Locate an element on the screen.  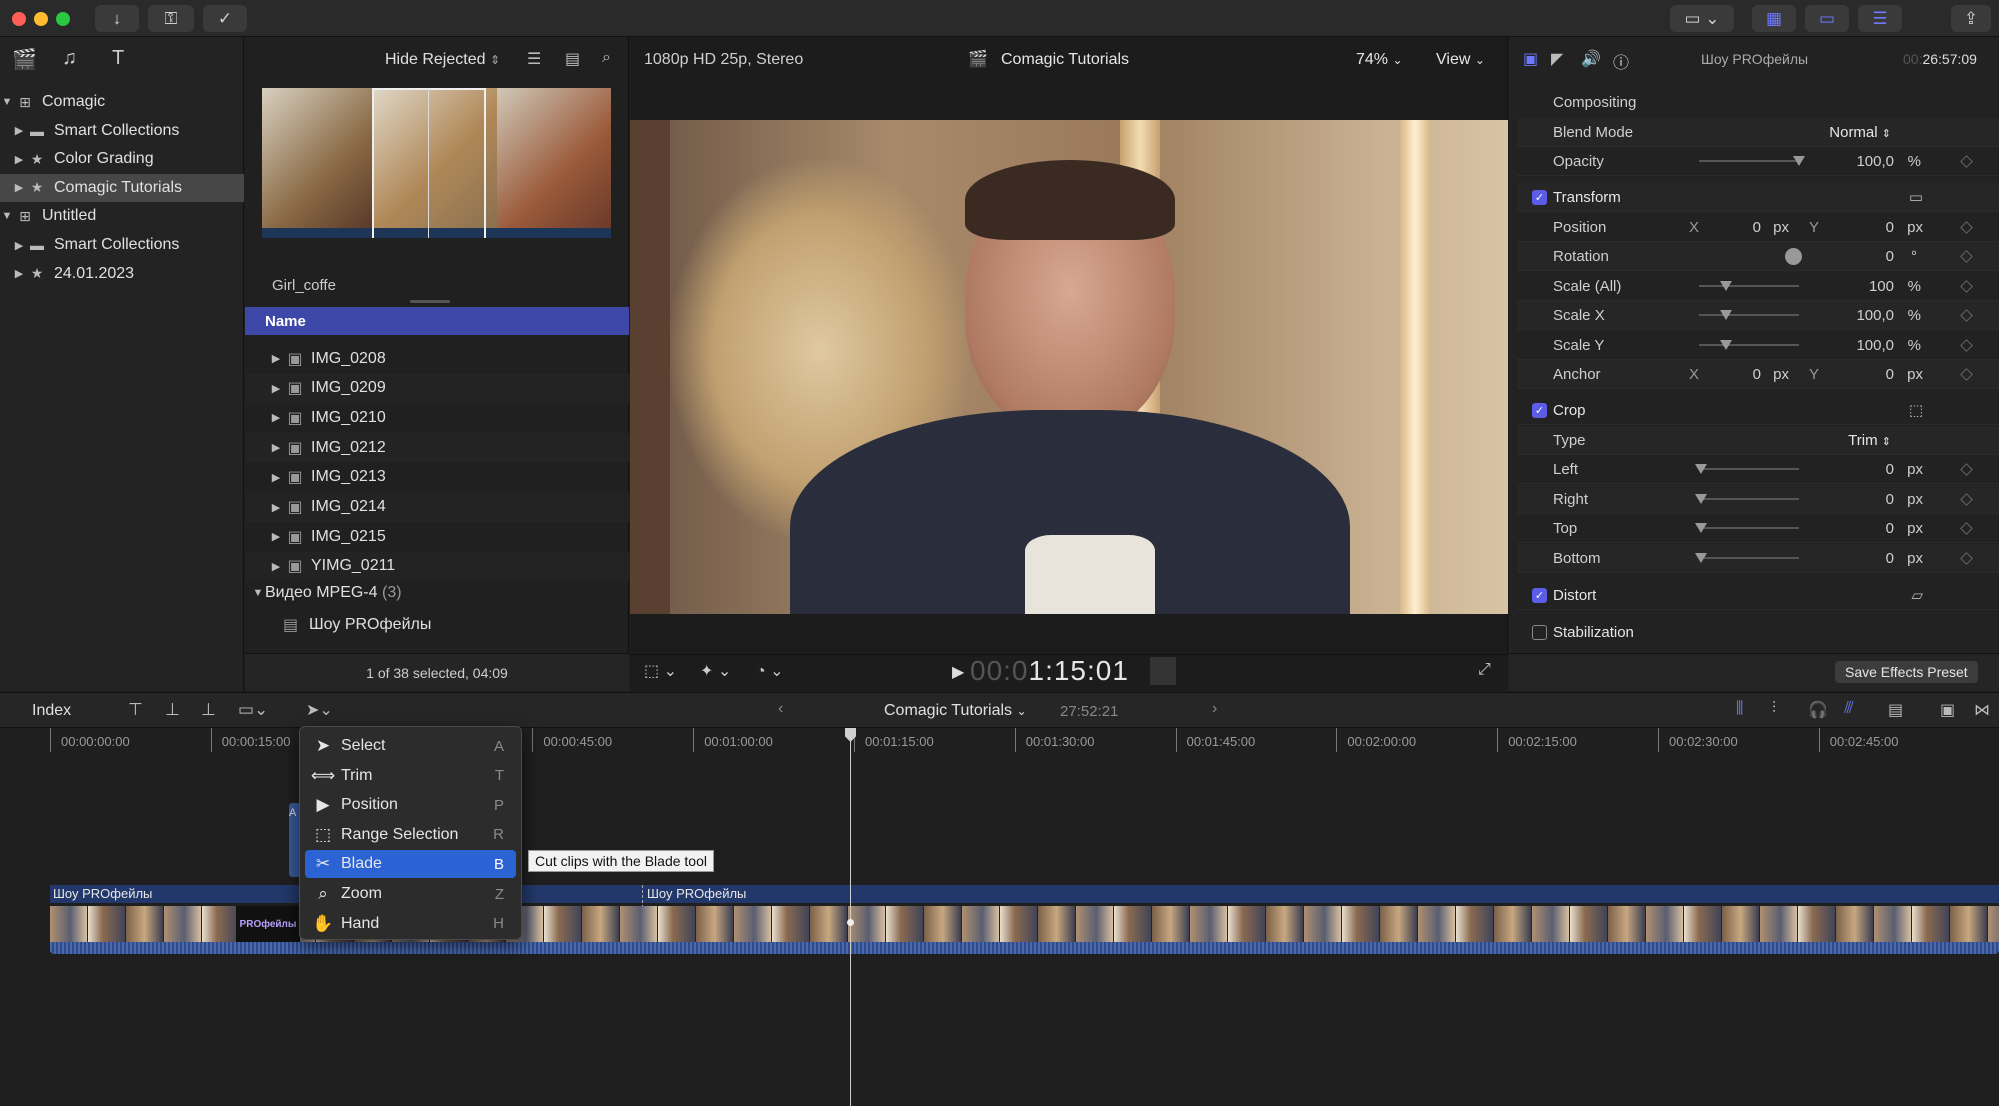
background-tasks-icon: ✓ is located at coordinates (225, 18).